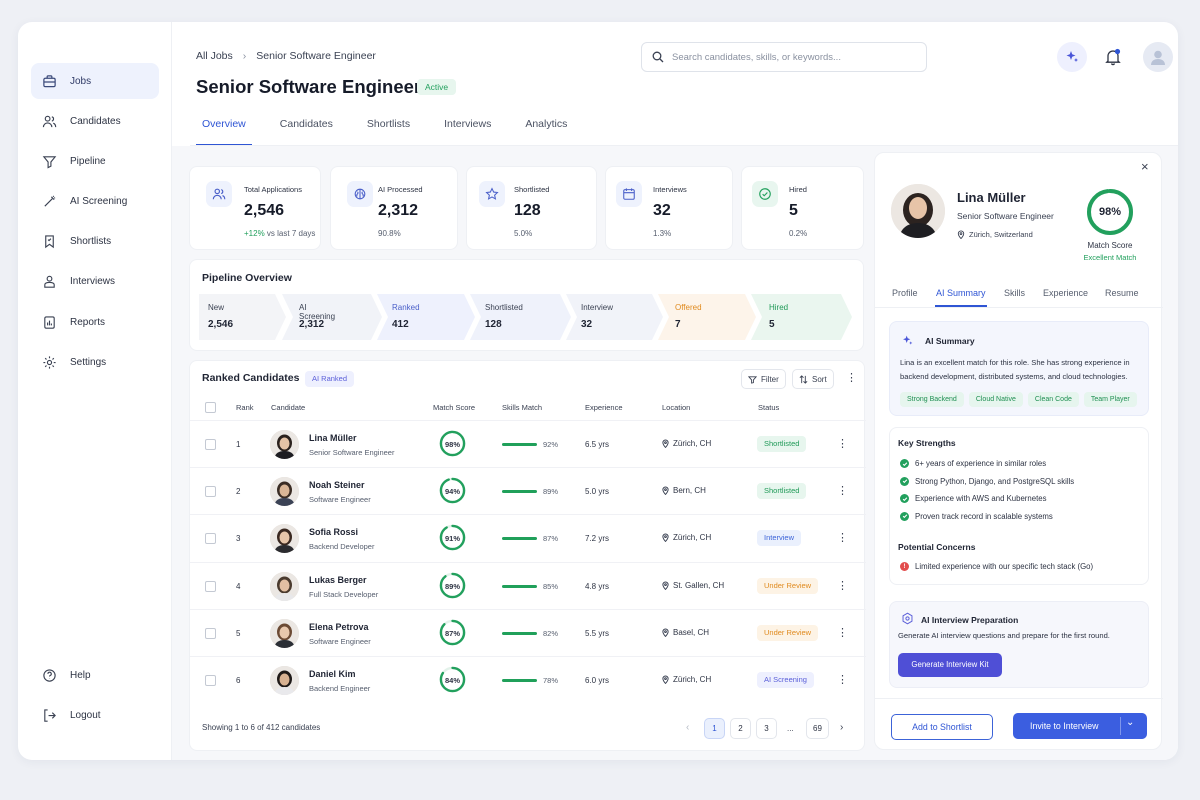  I want to click on tab-shortlists: Shortlists, so click(388, 132).